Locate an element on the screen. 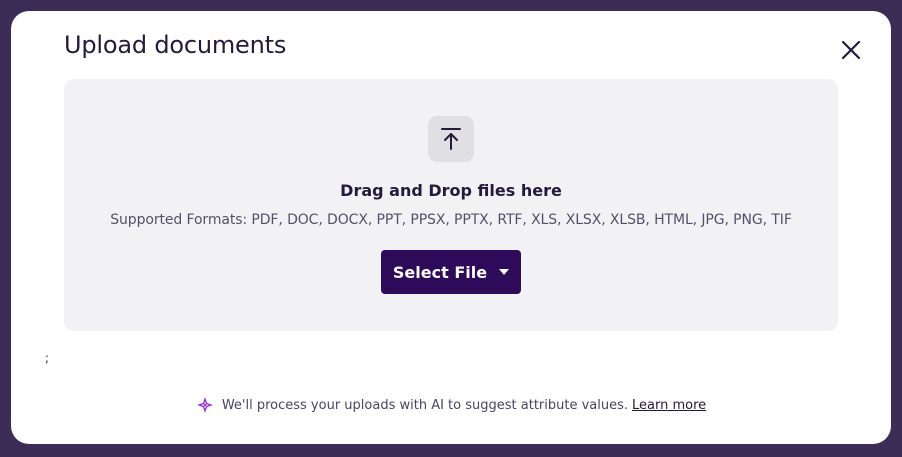 This screenshot has width=902, height=457. upload-icon-container is located at coordinates (451, 139).